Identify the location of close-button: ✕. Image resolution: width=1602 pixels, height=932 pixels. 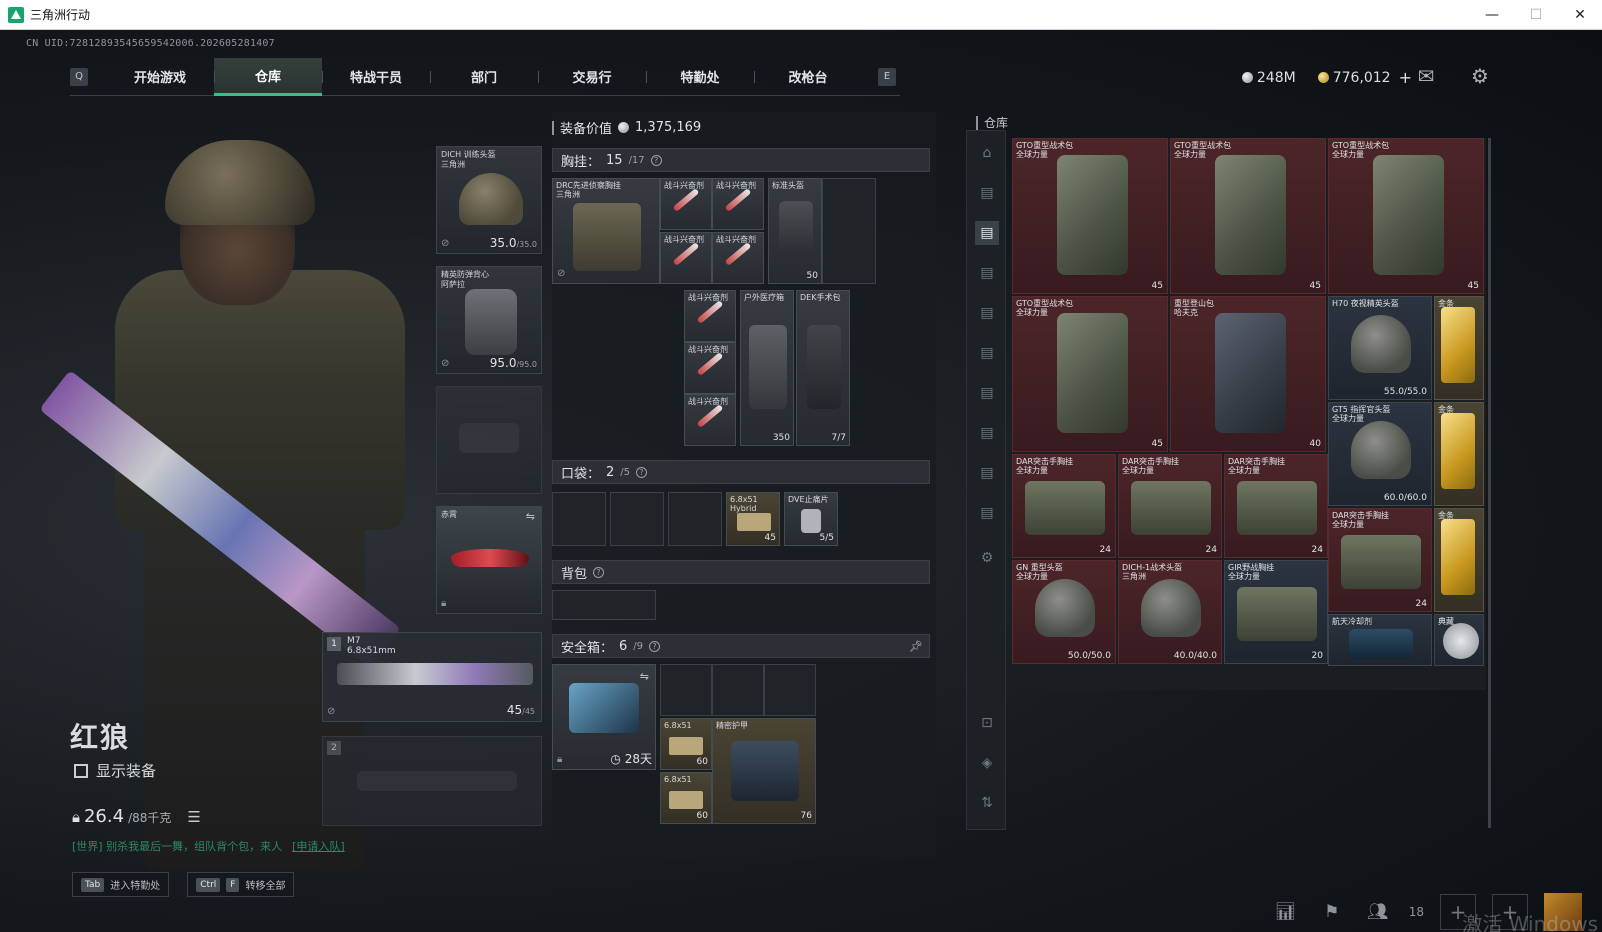
(1580, 15).